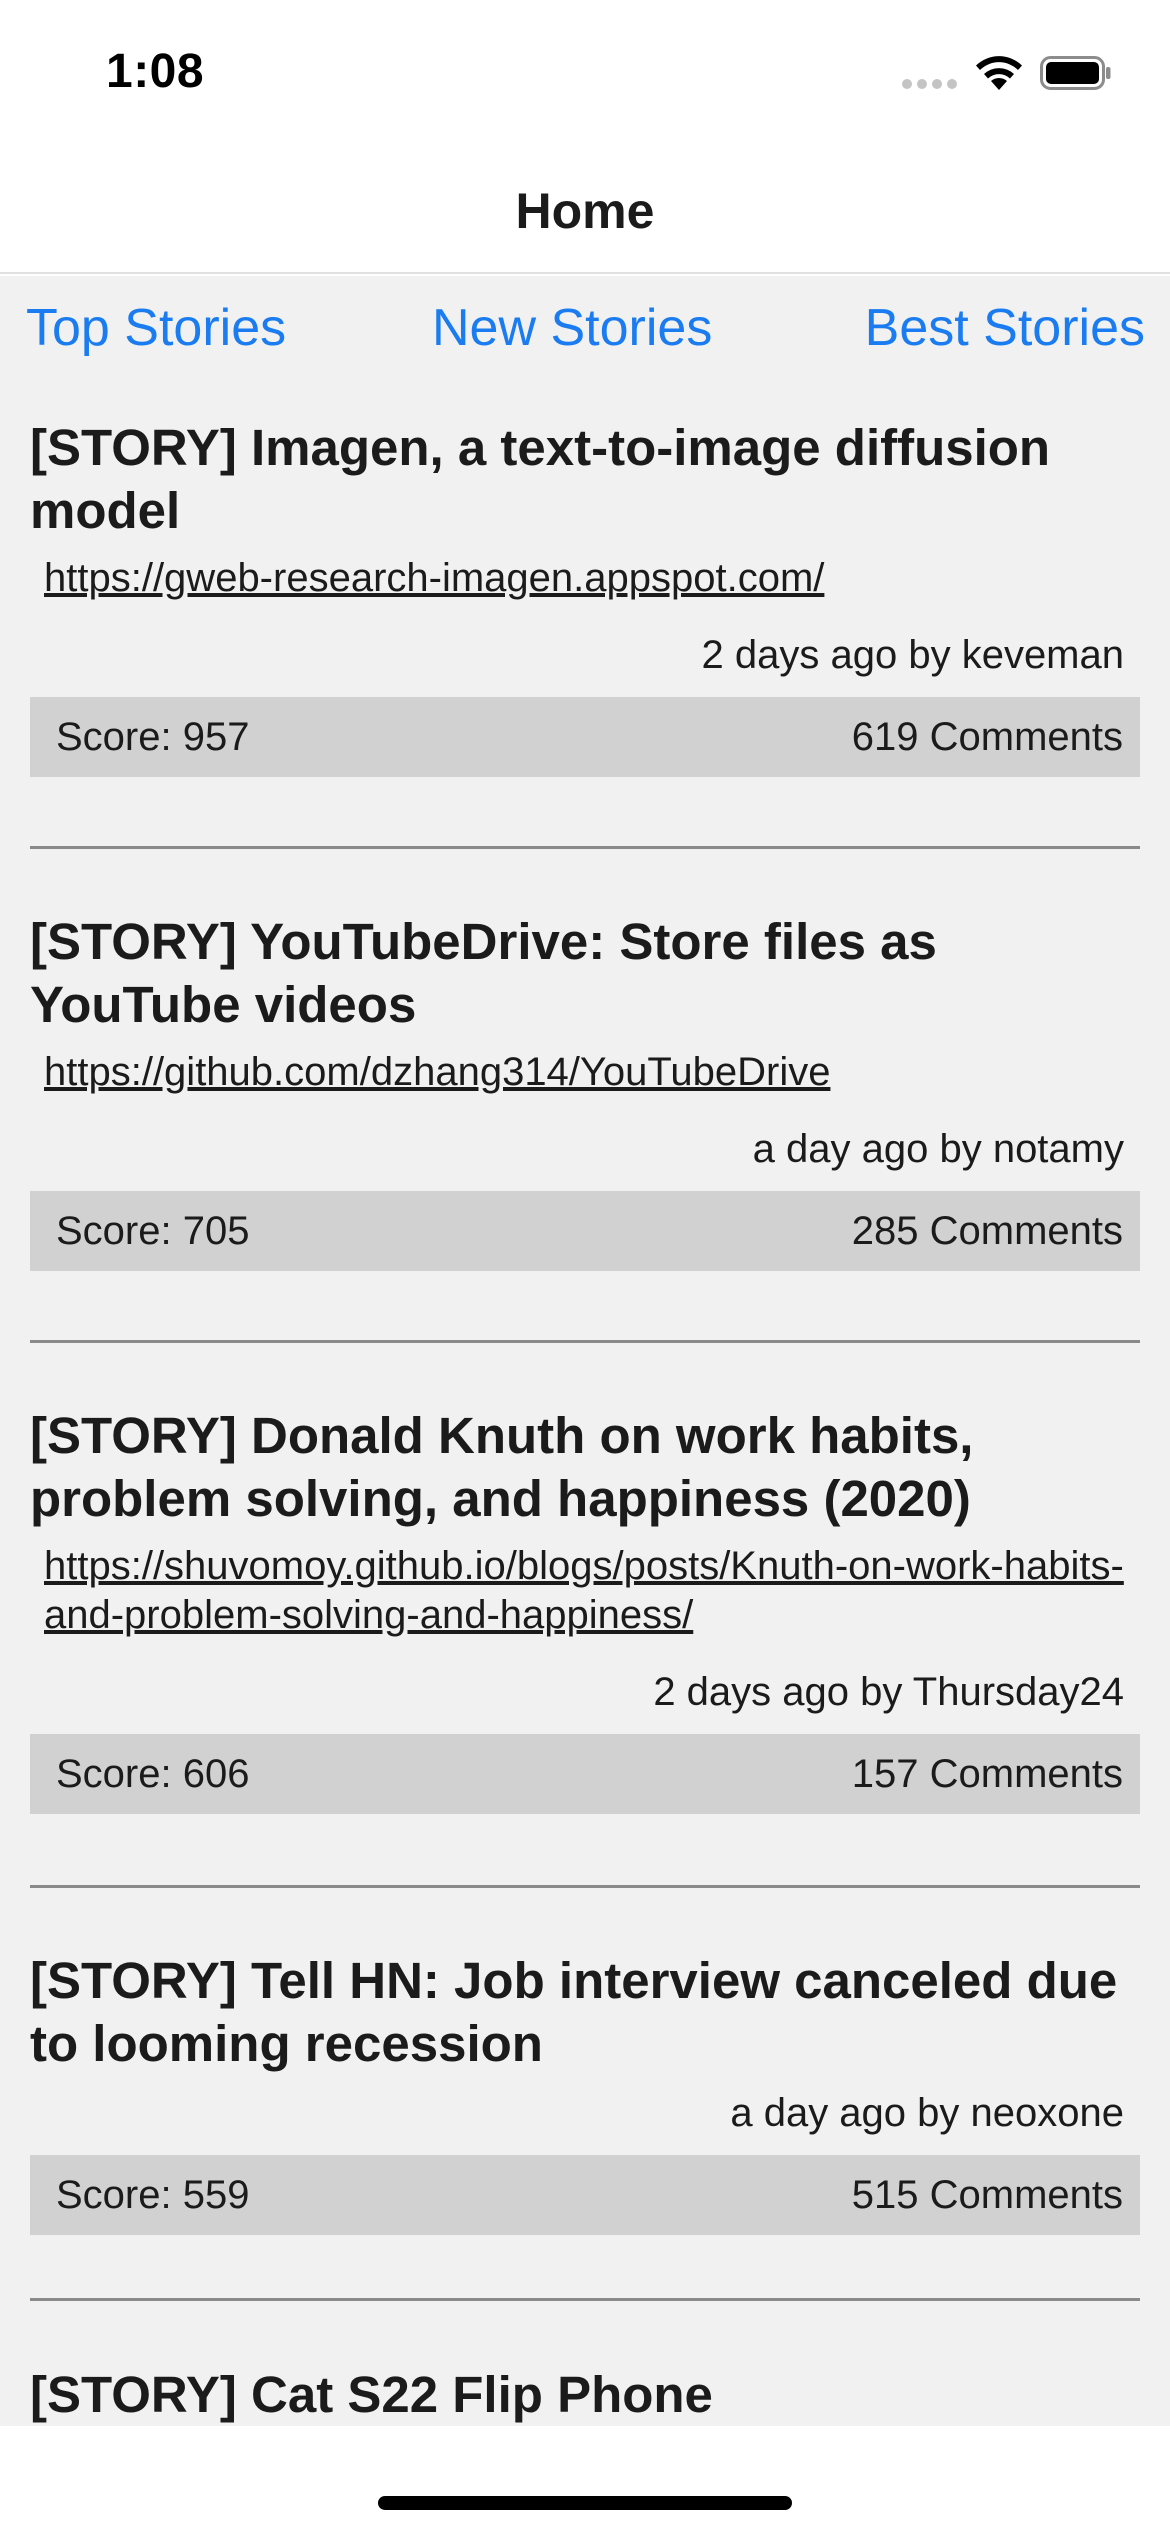 The image size is (1170, 2532). What do you see at coordinates (155, 71) in the screenshot?
I see `status-time: 1:08` at bounding box center [155, 71].